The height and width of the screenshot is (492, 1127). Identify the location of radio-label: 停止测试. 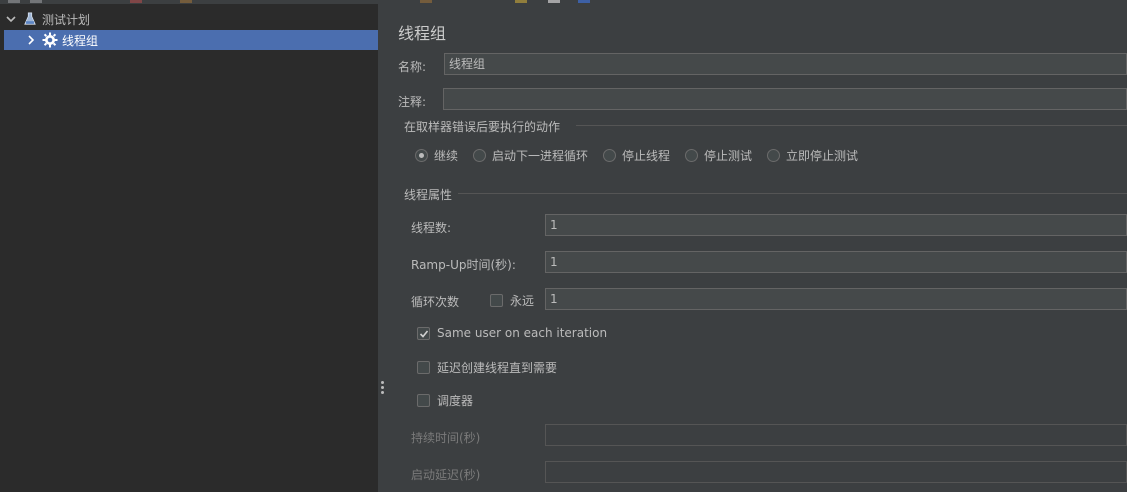
(728, 156).